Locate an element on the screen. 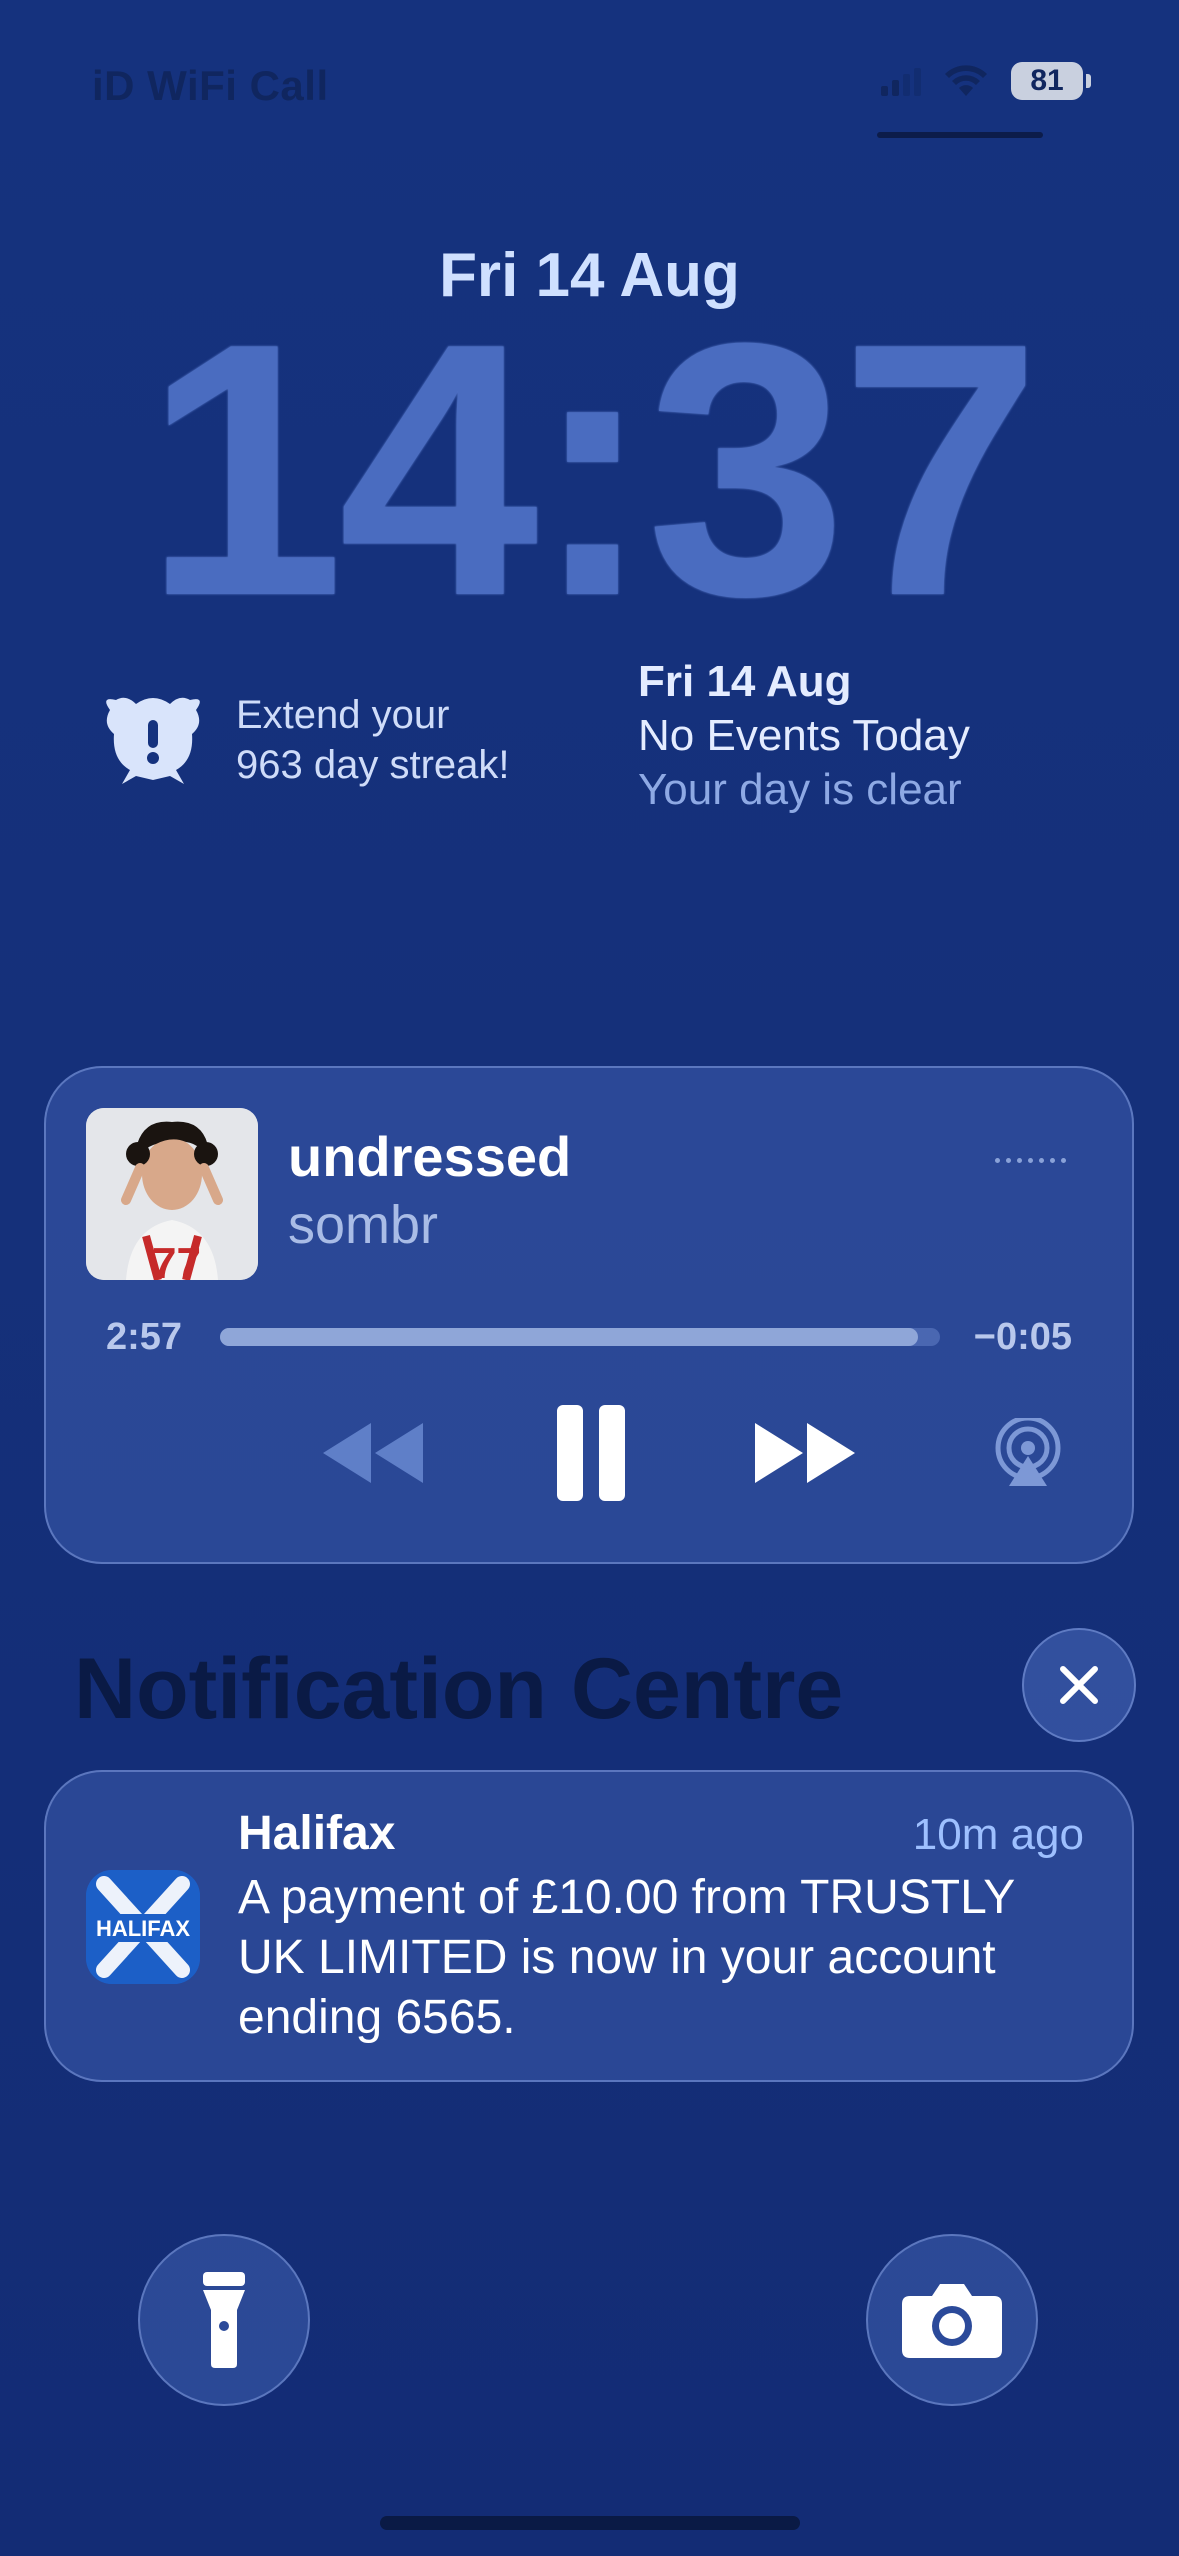  camera-icon is located at coordinates (952, 2321).